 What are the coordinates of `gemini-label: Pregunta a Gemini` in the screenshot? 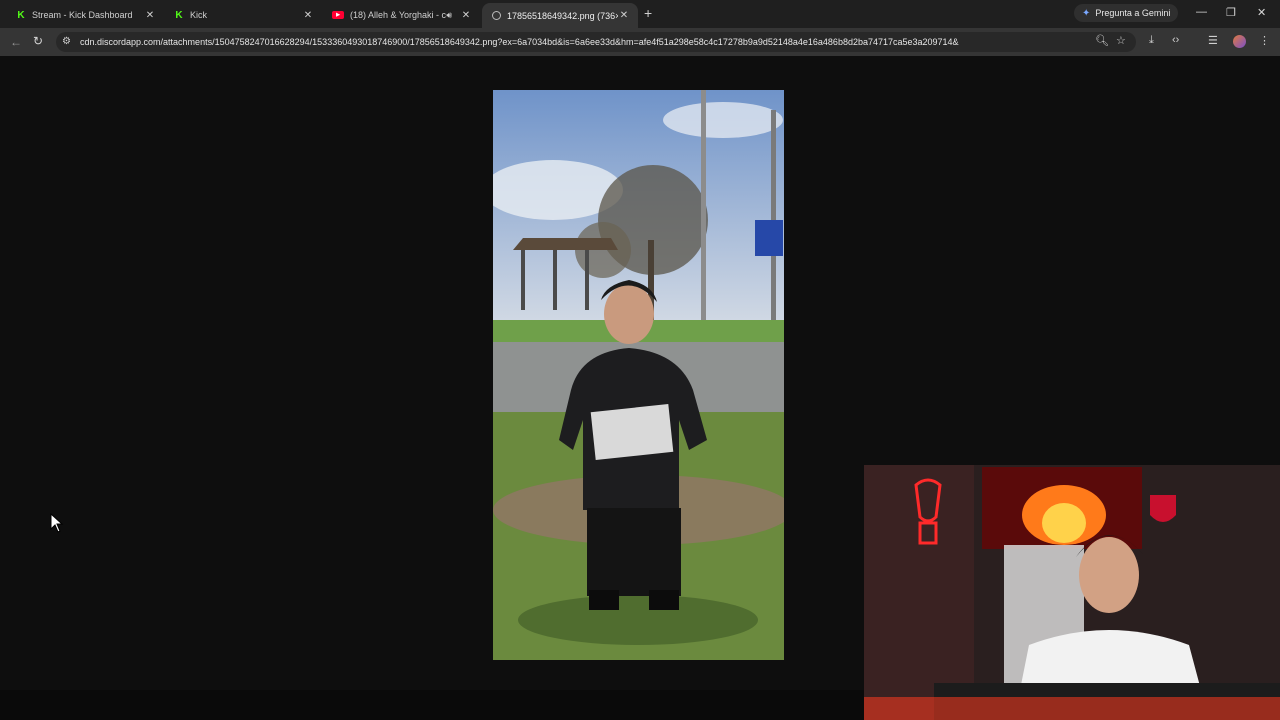 It's located at (1133, 13).